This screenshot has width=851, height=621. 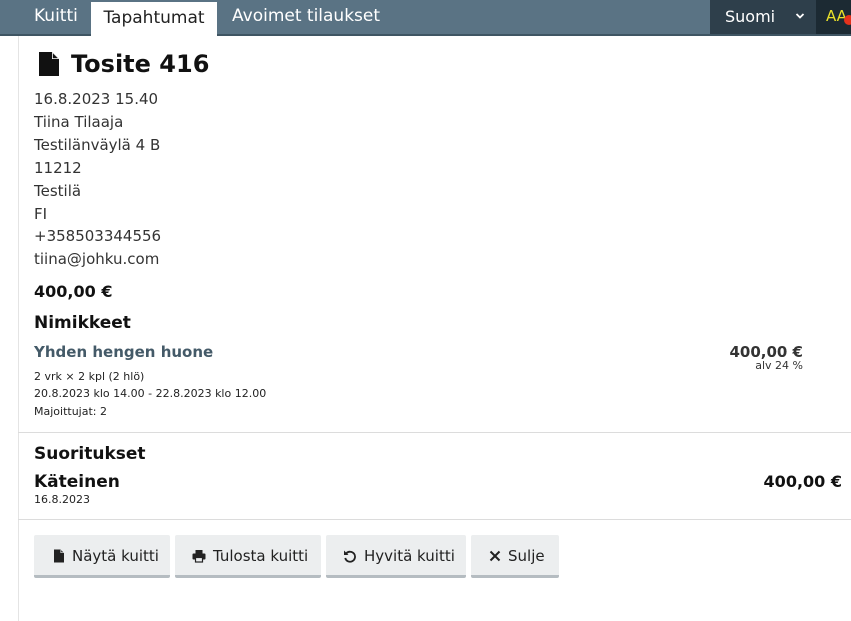 I want to click on item-guests: Majoittujat: 2, so click(x=70, y=411).